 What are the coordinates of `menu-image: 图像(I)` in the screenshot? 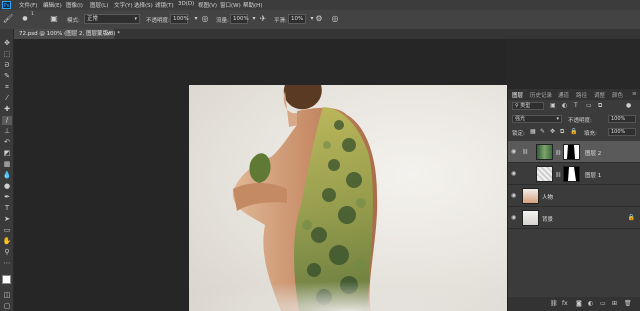 It's located at (74, 5).